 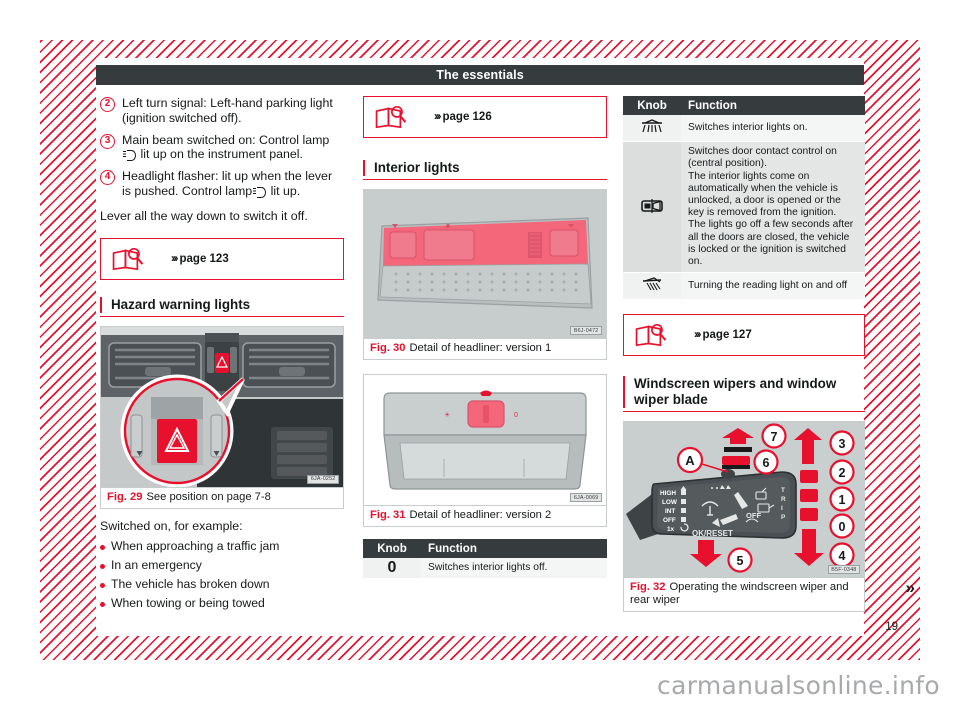 I want to click on figure-30-caption: Fig. 30 Detail of headliner: version 1, so click(x=485, y=348).